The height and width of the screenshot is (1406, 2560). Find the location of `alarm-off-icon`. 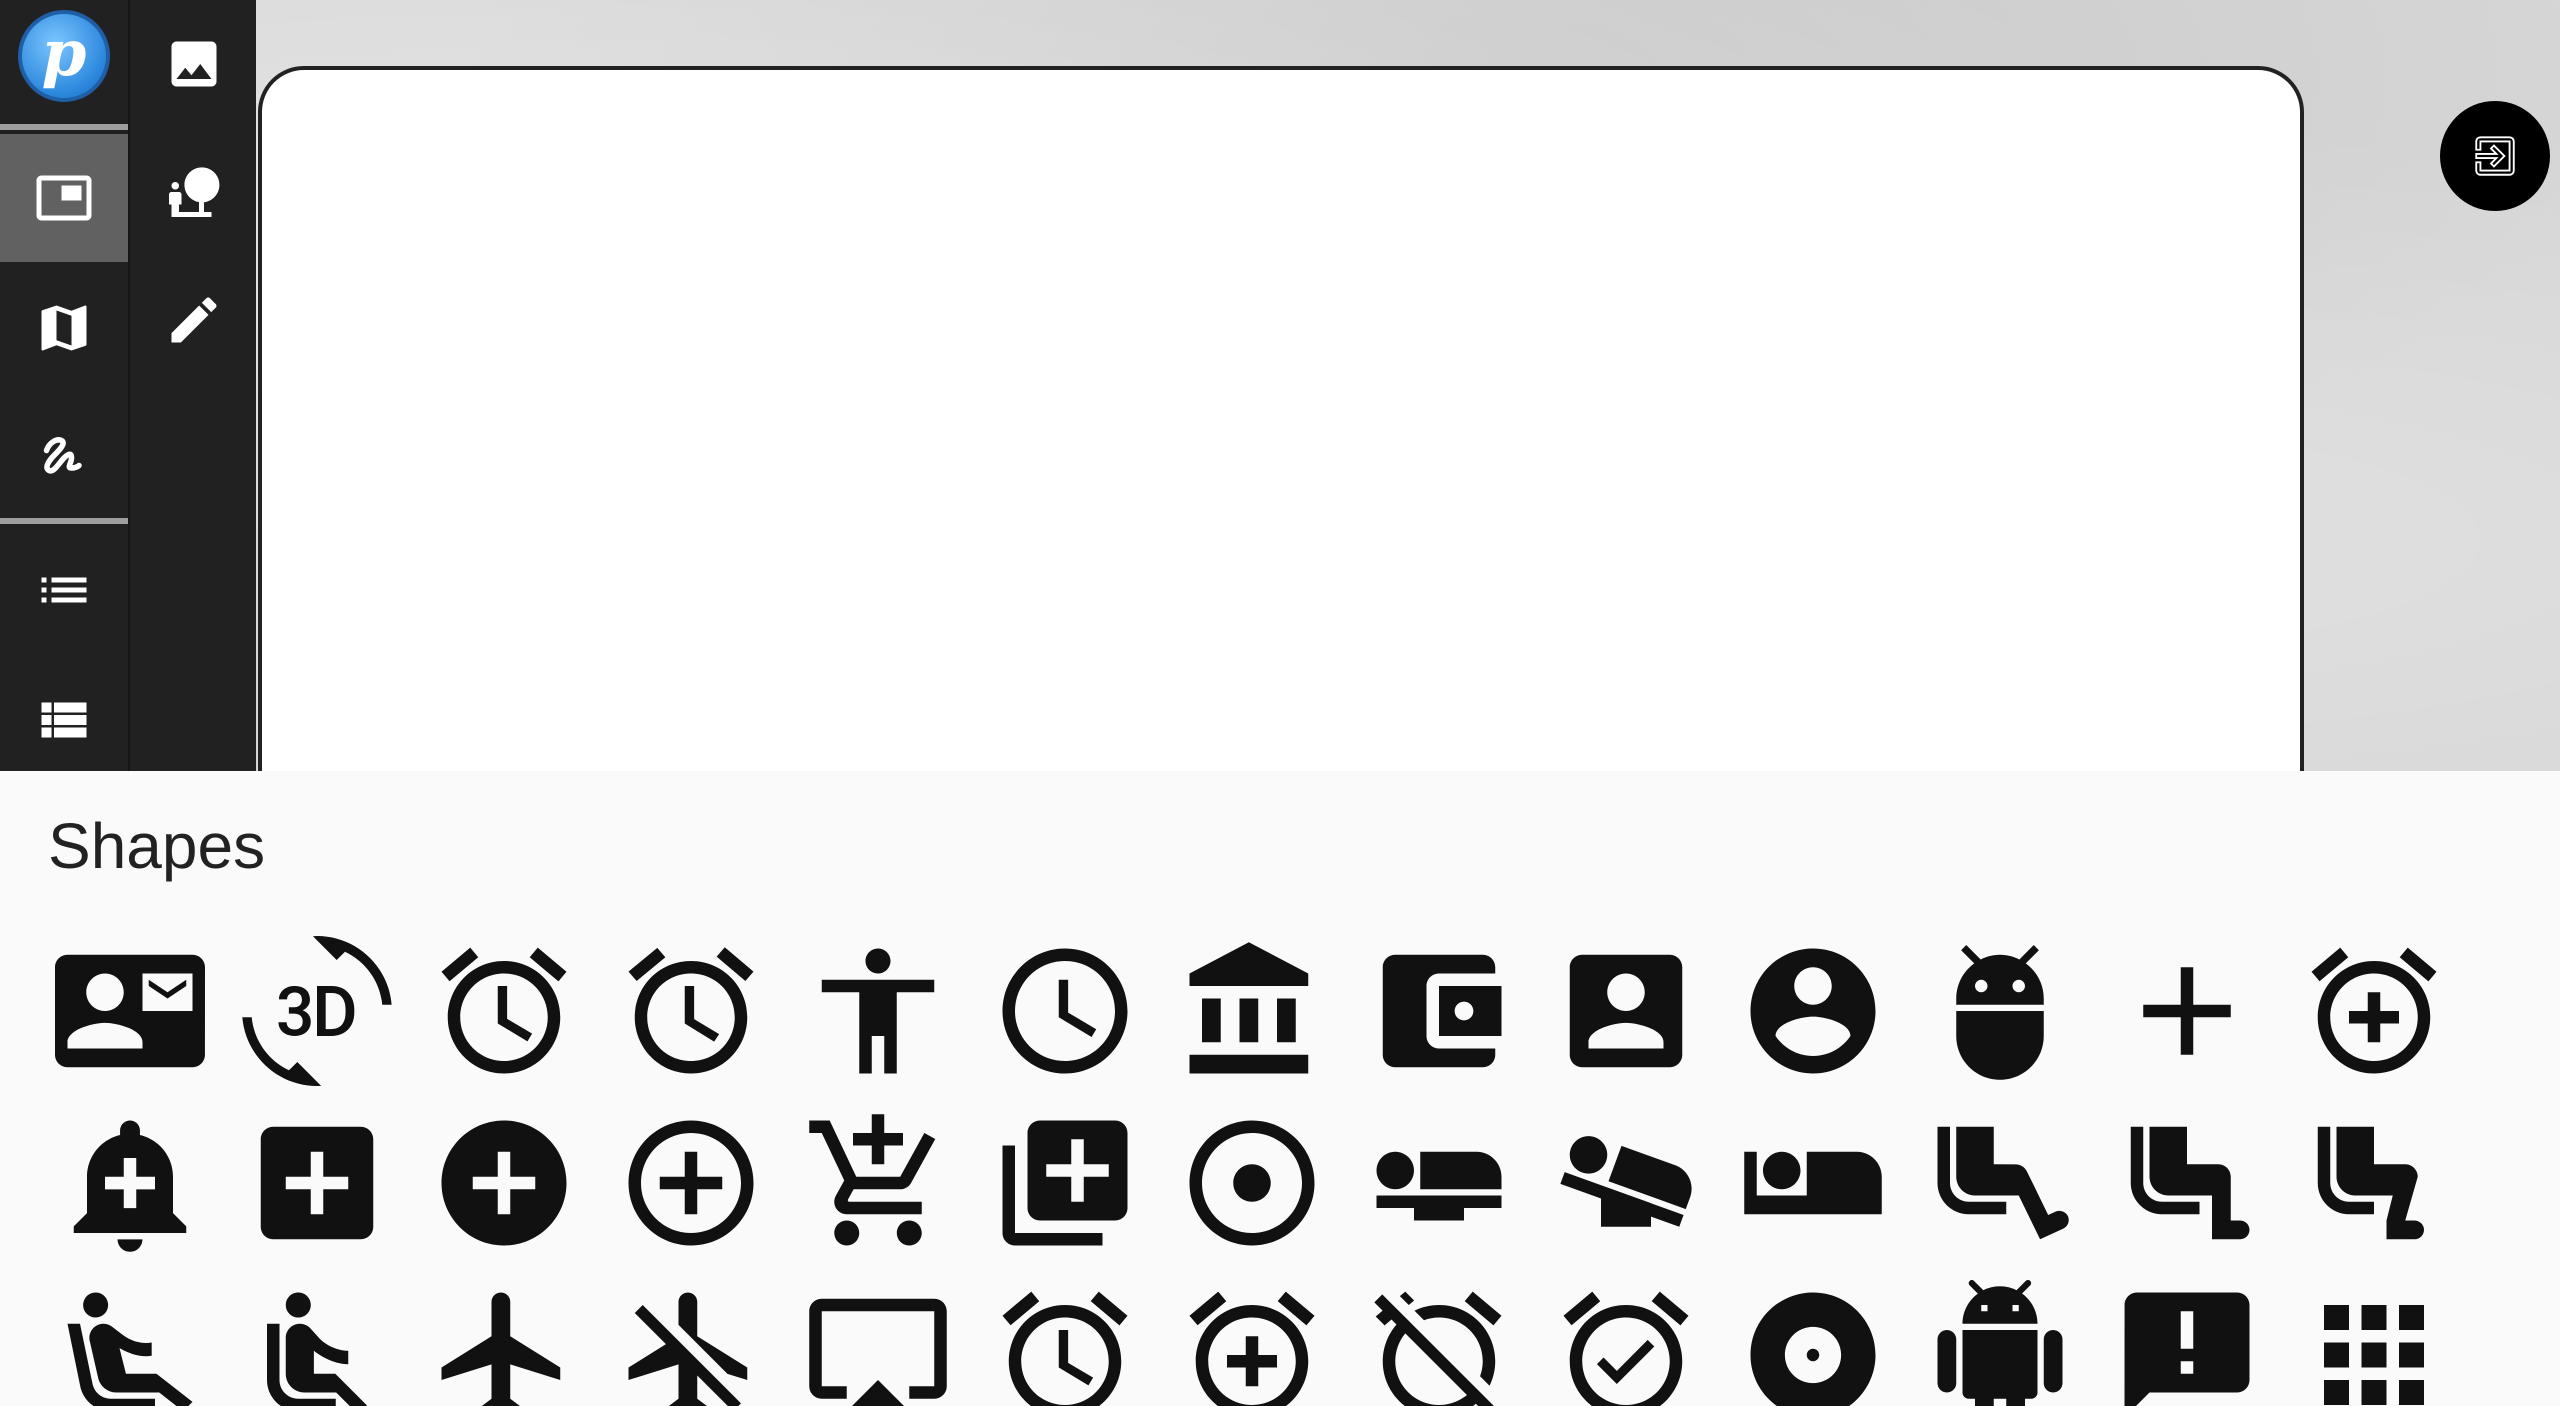

alarm-off-icon is located at coordinates (1437, 1348).